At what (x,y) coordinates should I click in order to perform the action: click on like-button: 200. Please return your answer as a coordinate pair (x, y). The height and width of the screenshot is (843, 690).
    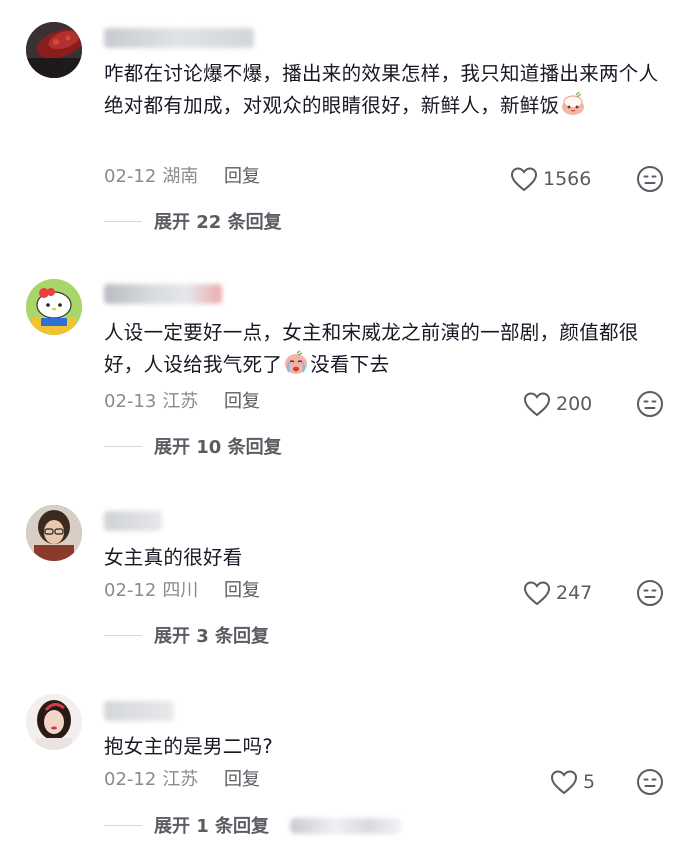
    Looking at the image, I should click on (557, 404).